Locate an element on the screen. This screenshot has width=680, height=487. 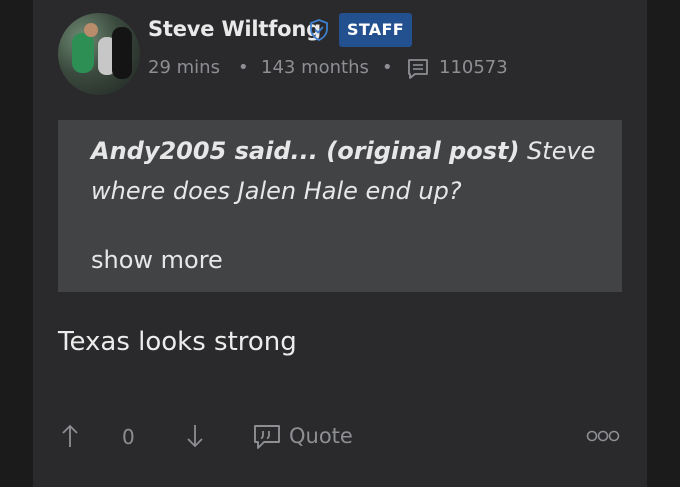
comment-icon is located at coordinates (418, 69).